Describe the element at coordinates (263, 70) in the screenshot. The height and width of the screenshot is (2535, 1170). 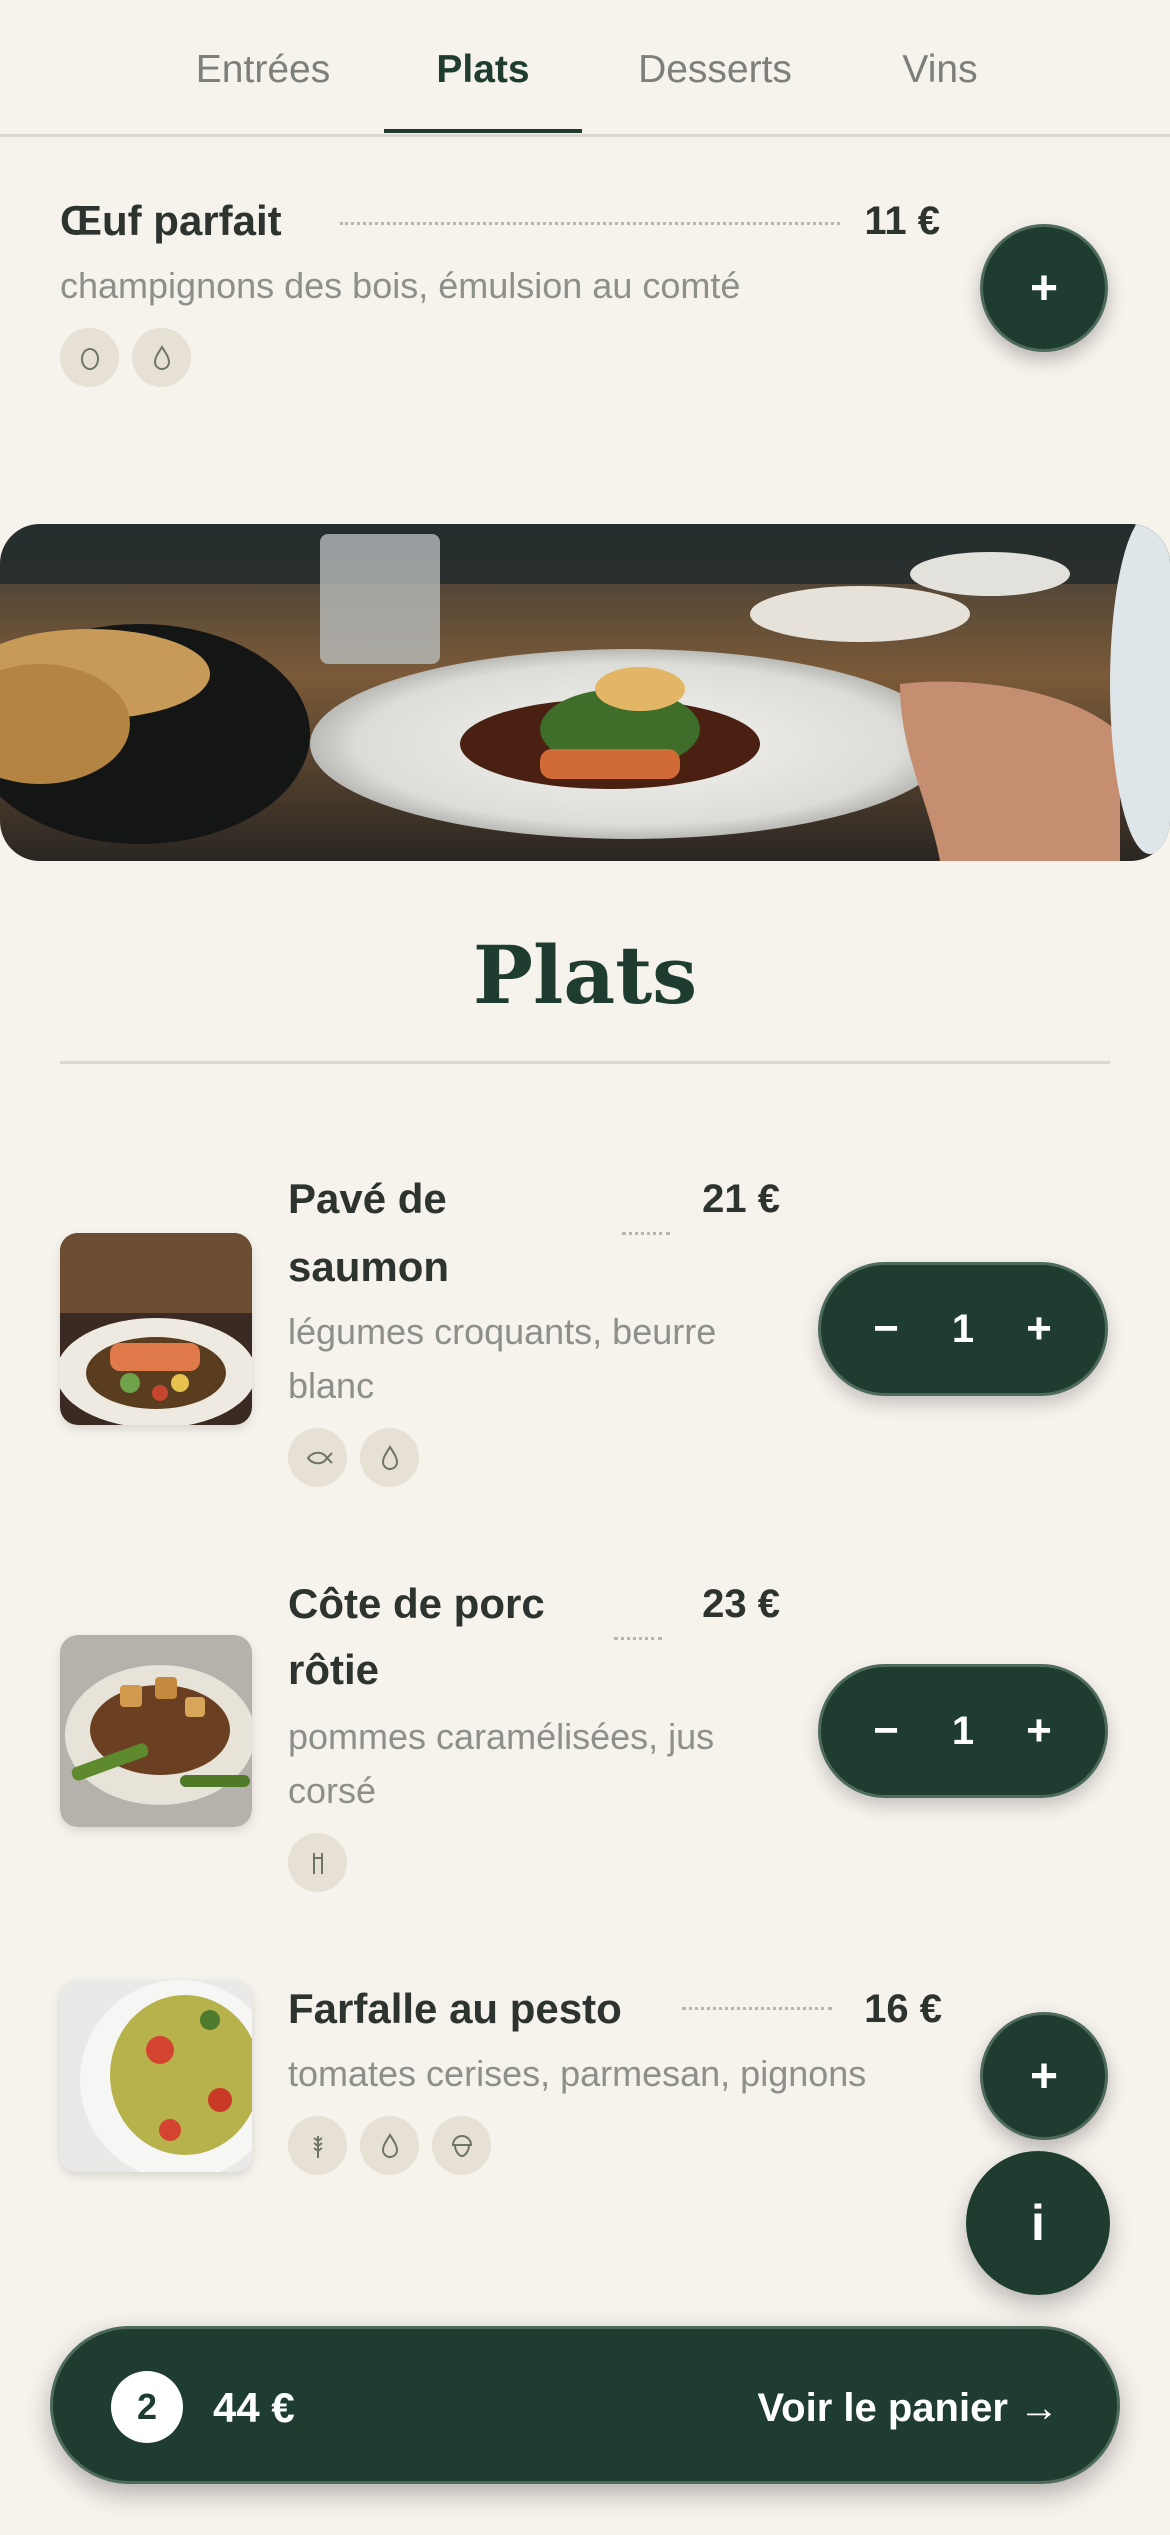
I see `tab-entrees: Entrées` at that location.